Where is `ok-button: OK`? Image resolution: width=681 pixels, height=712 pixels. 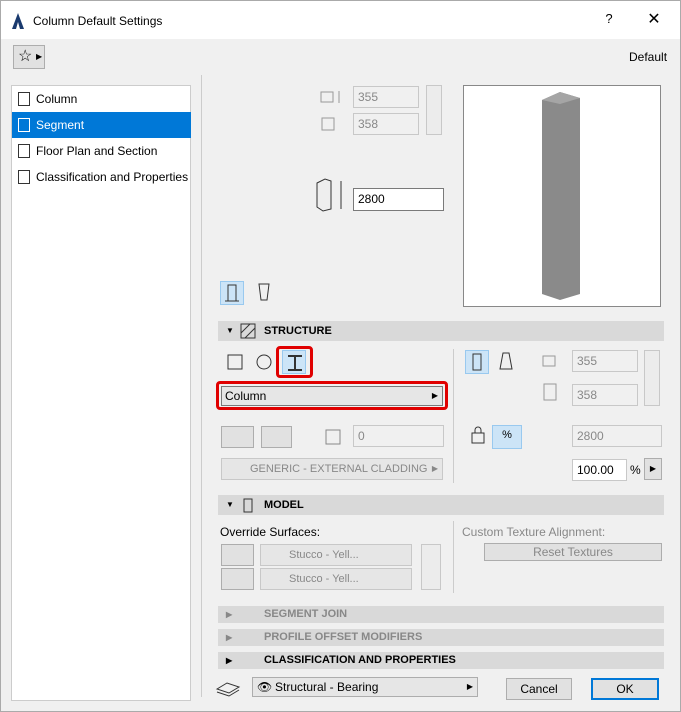
ok-button: OK is located at coordinates (625, 689).